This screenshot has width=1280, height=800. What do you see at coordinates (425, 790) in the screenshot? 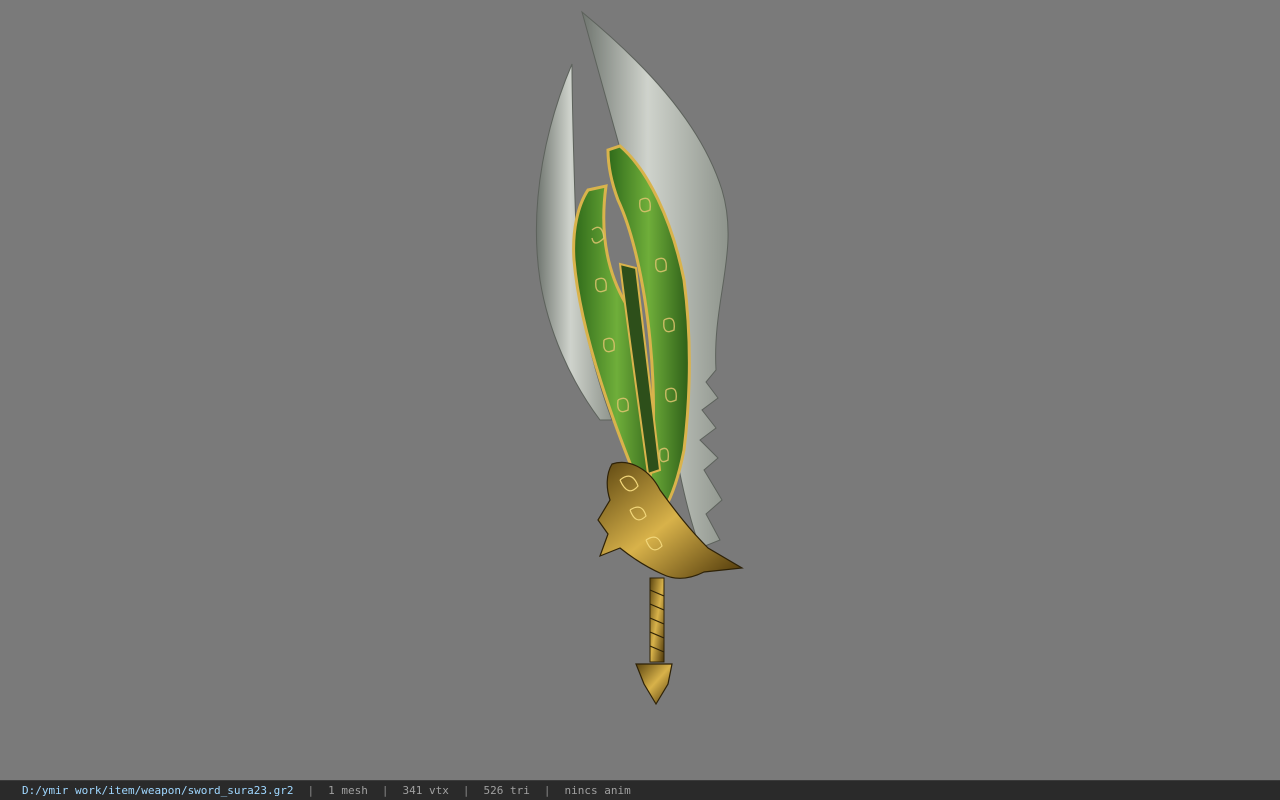
I see `vertex-count: 341 vtx` at bounding box center [425, 790].